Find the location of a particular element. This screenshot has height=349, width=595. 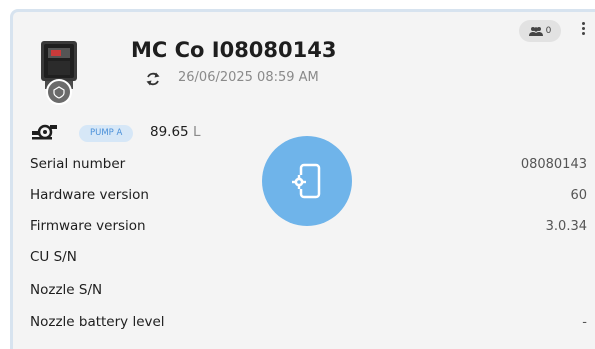

firmware-version-value: 3.0.34 is located at coordinates (566, 226).